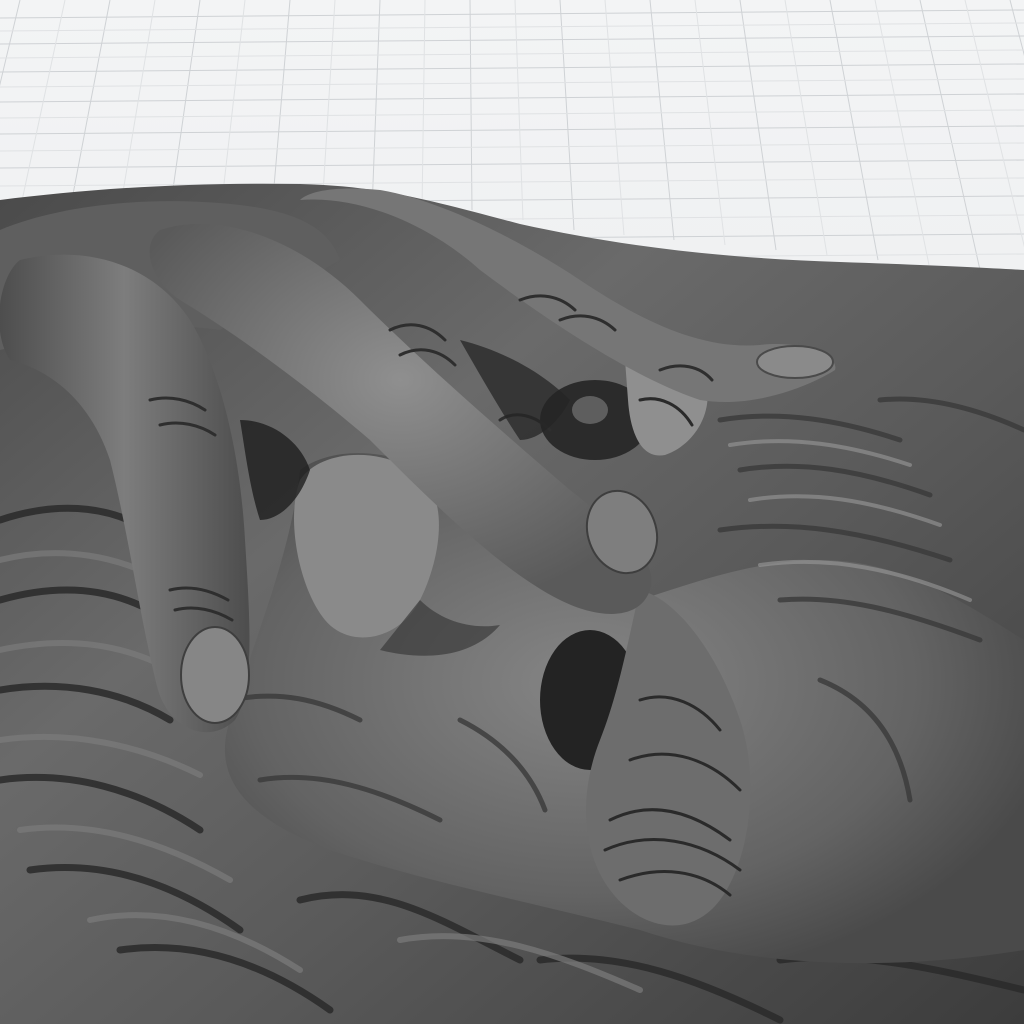 The height and width of the screenshot is (1024, 1024). Describe the element at coordinates (590, 410) in the screenshot. I see `eye-ball-upper` at that location.